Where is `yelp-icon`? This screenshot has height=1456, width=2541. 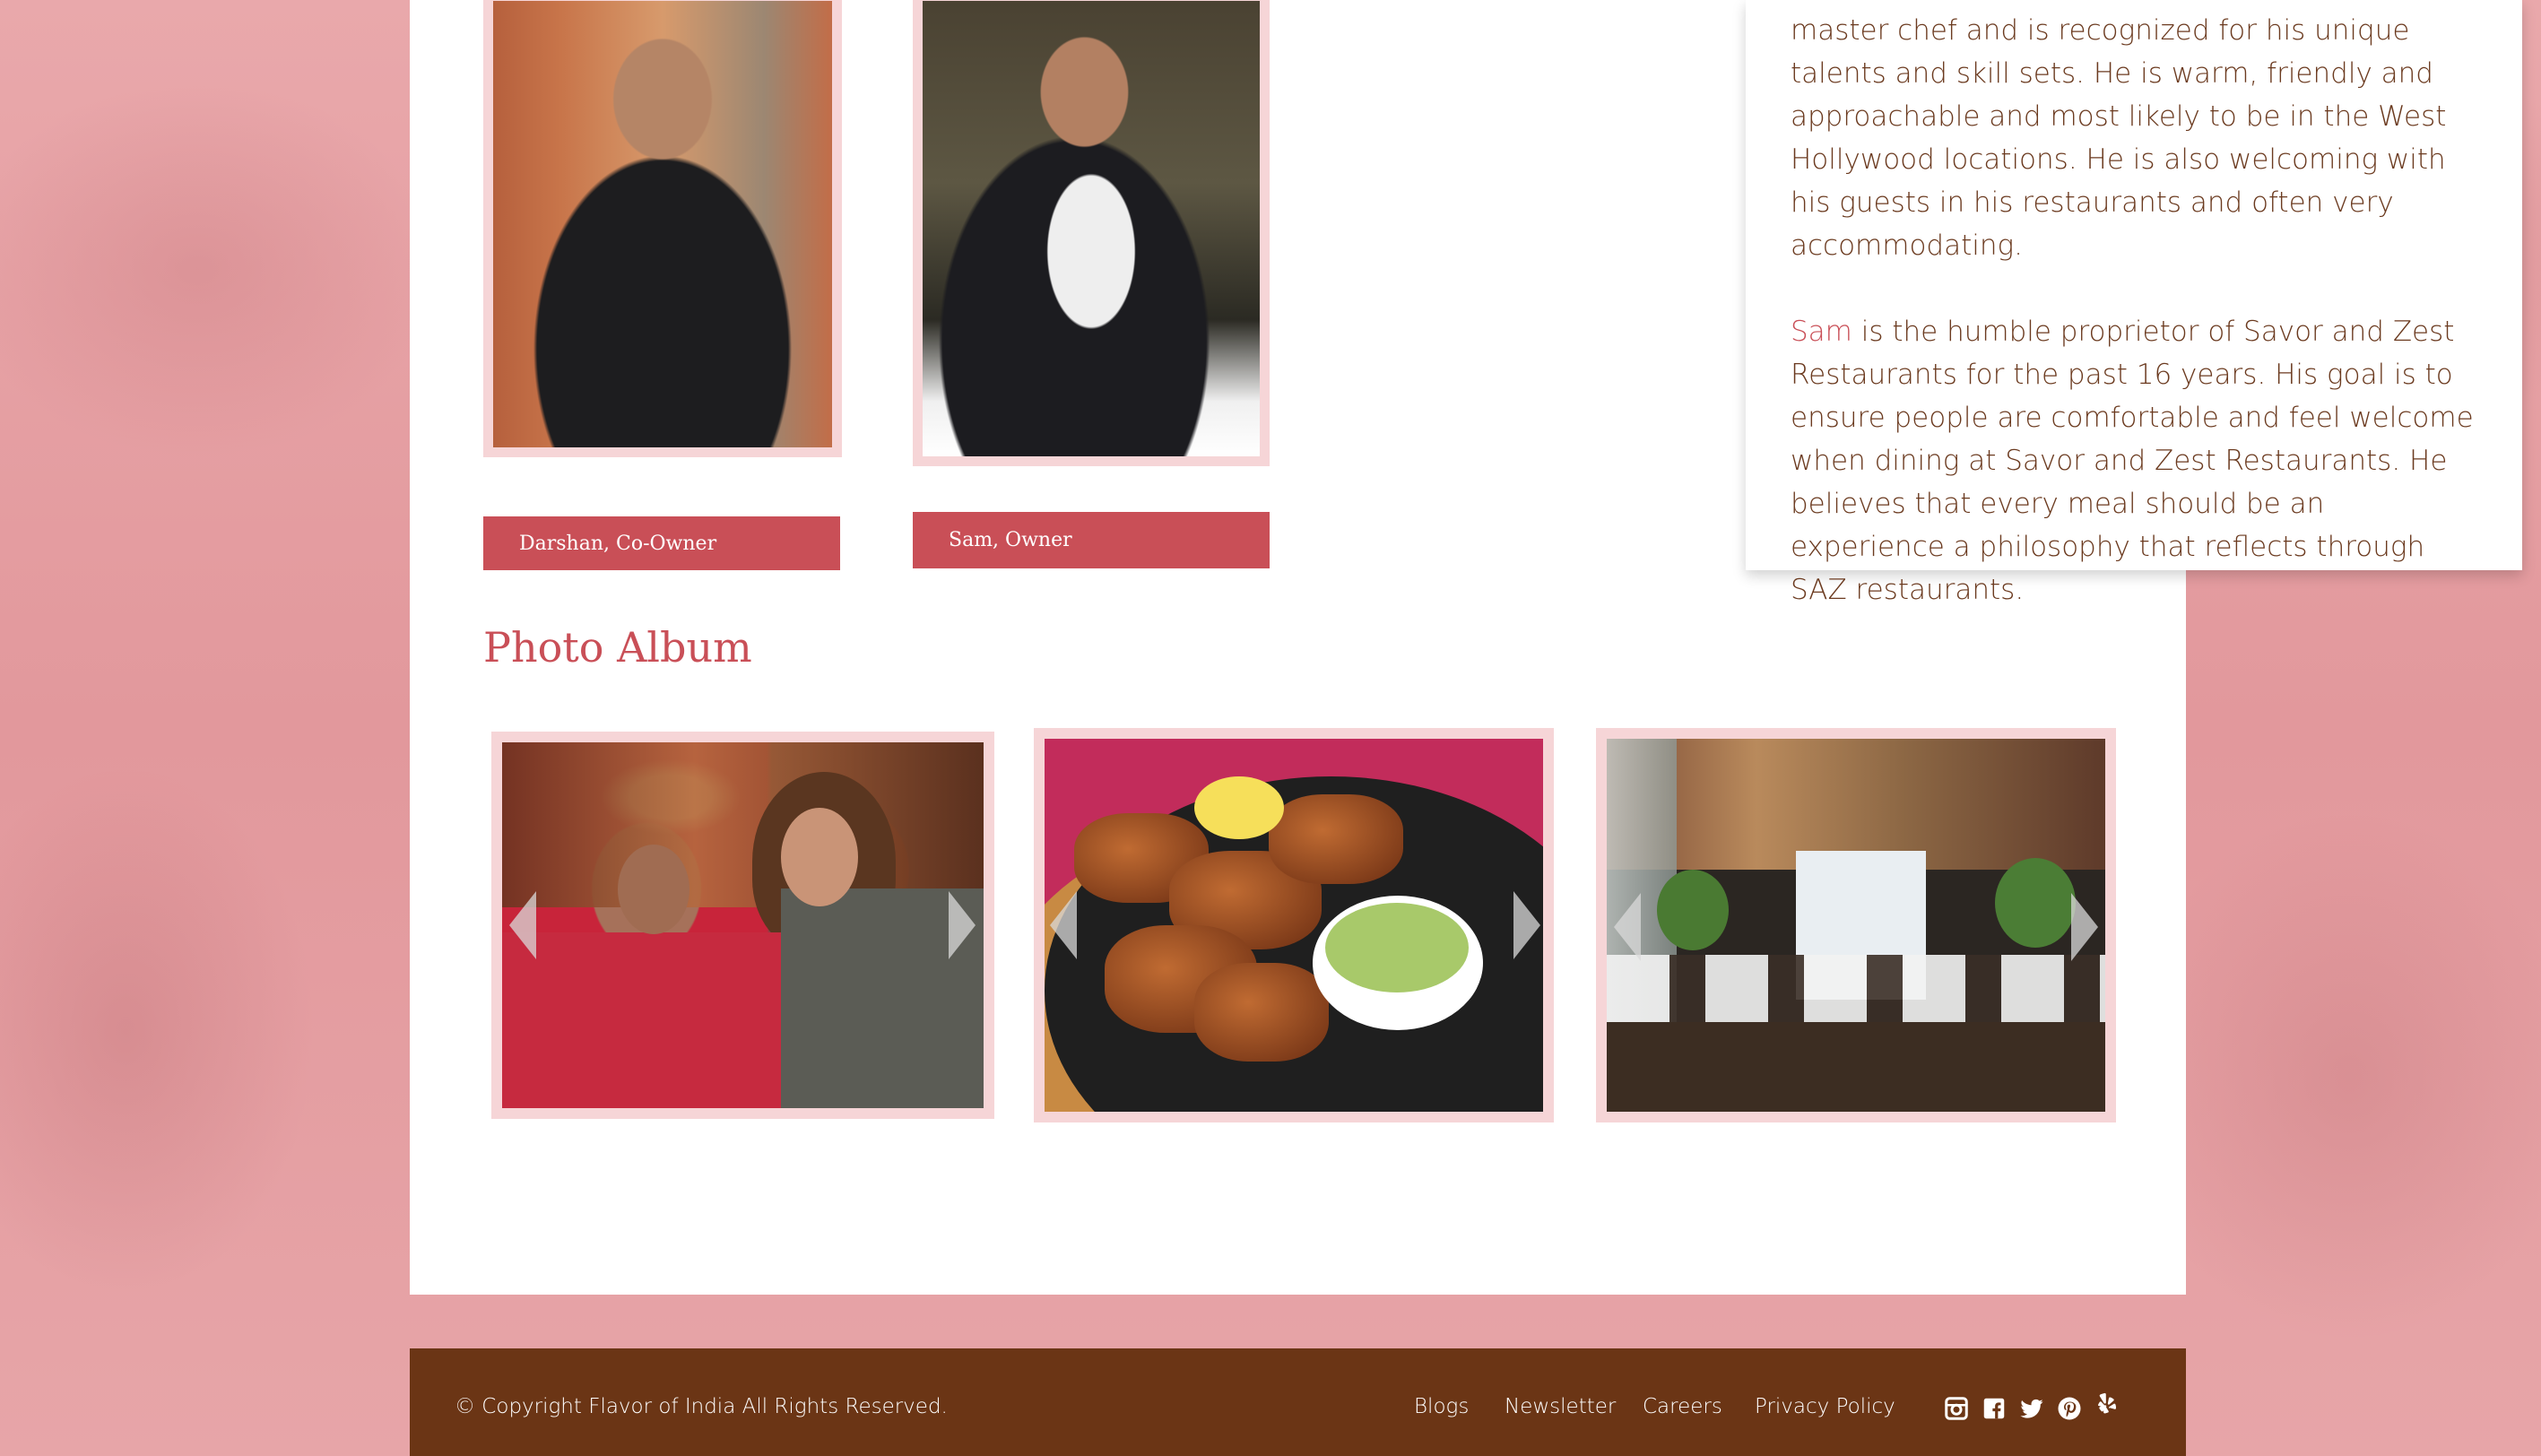 yelp-icon is located at coordinates (2107, 1404).